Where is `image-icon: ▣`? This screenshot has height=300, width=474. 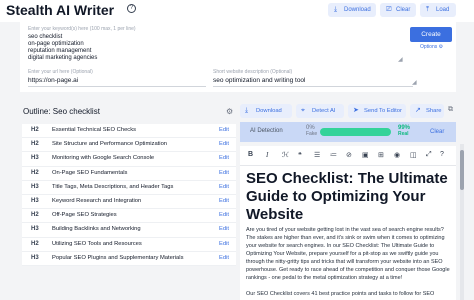 image-icon: ▣ is located at coordinates (365, 155).